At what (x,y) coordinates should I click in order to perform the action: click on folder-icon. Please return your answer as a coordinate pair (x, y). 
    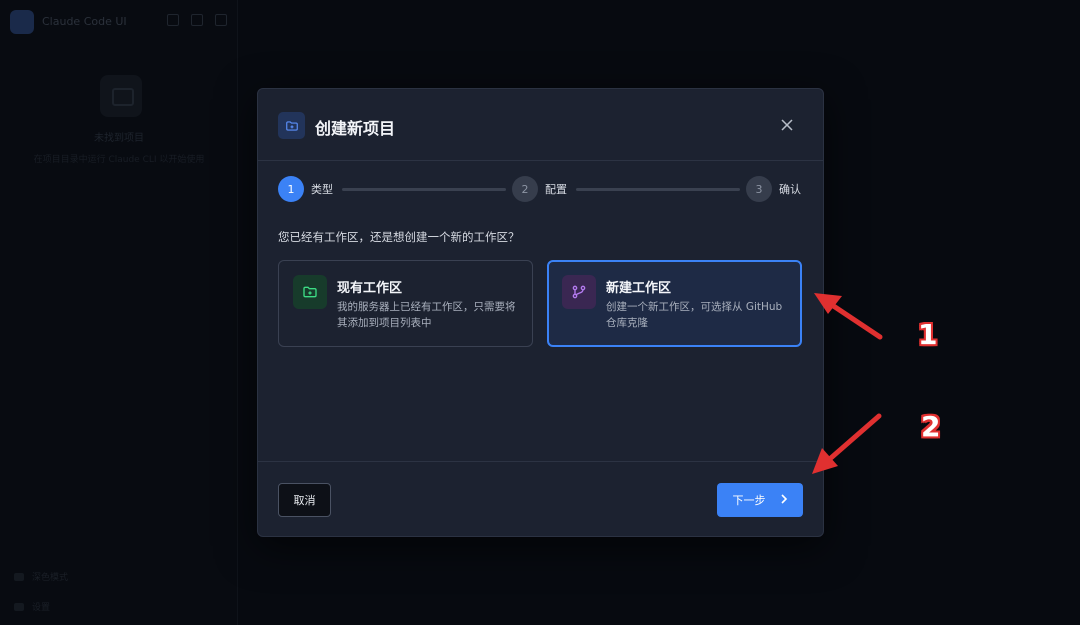
    Looking at the image, I should click on (121, 96).